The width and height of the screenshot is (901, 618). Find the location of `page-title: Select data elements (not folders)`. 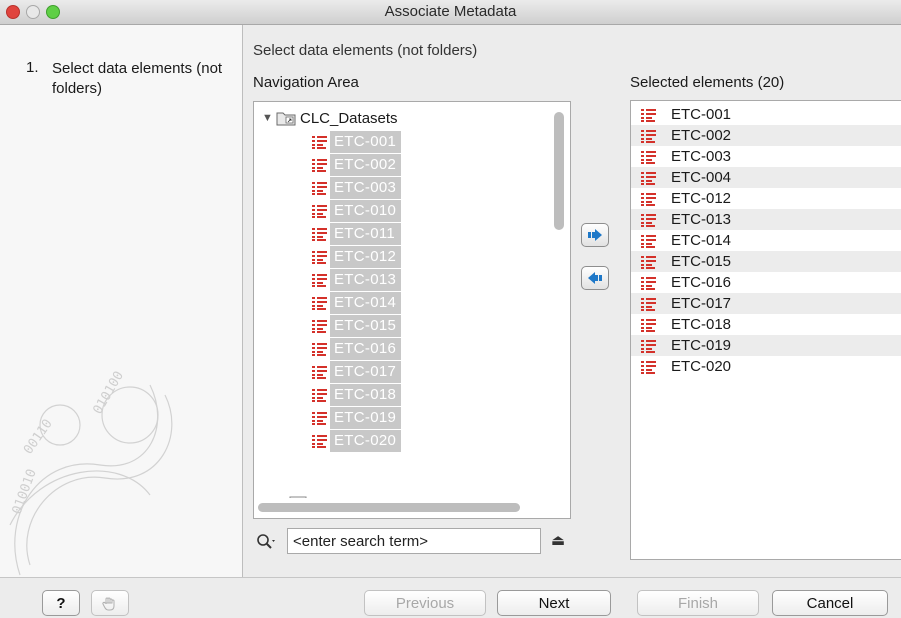

page-title: Select data elements (not folders) is located at coordinates (365, 50).